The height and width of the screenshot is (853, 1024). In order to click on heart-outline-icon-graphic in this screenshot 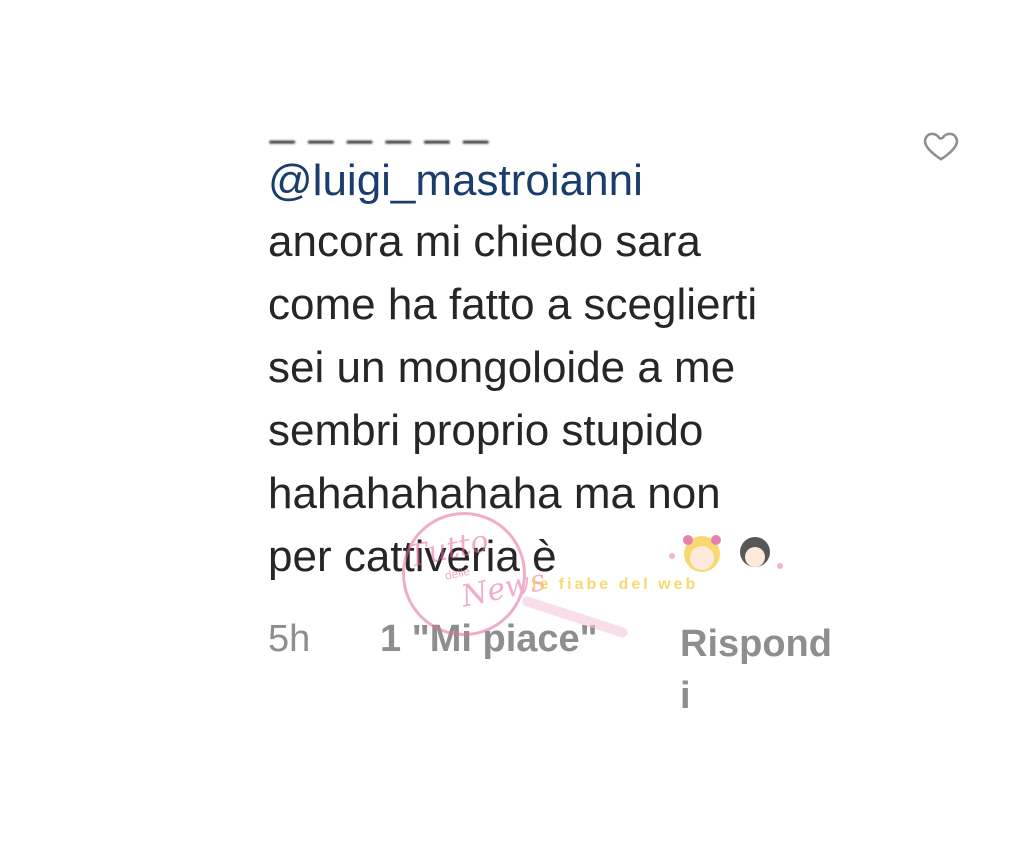, I will do `click(941, 146)`.